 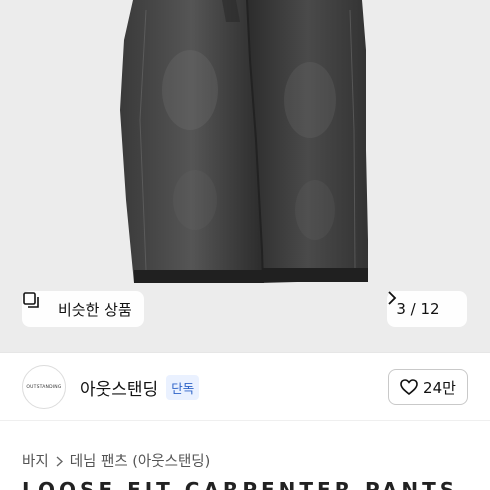 I want to click on similar-items-button: 비슷한 상품, so click(x=83, y=309).